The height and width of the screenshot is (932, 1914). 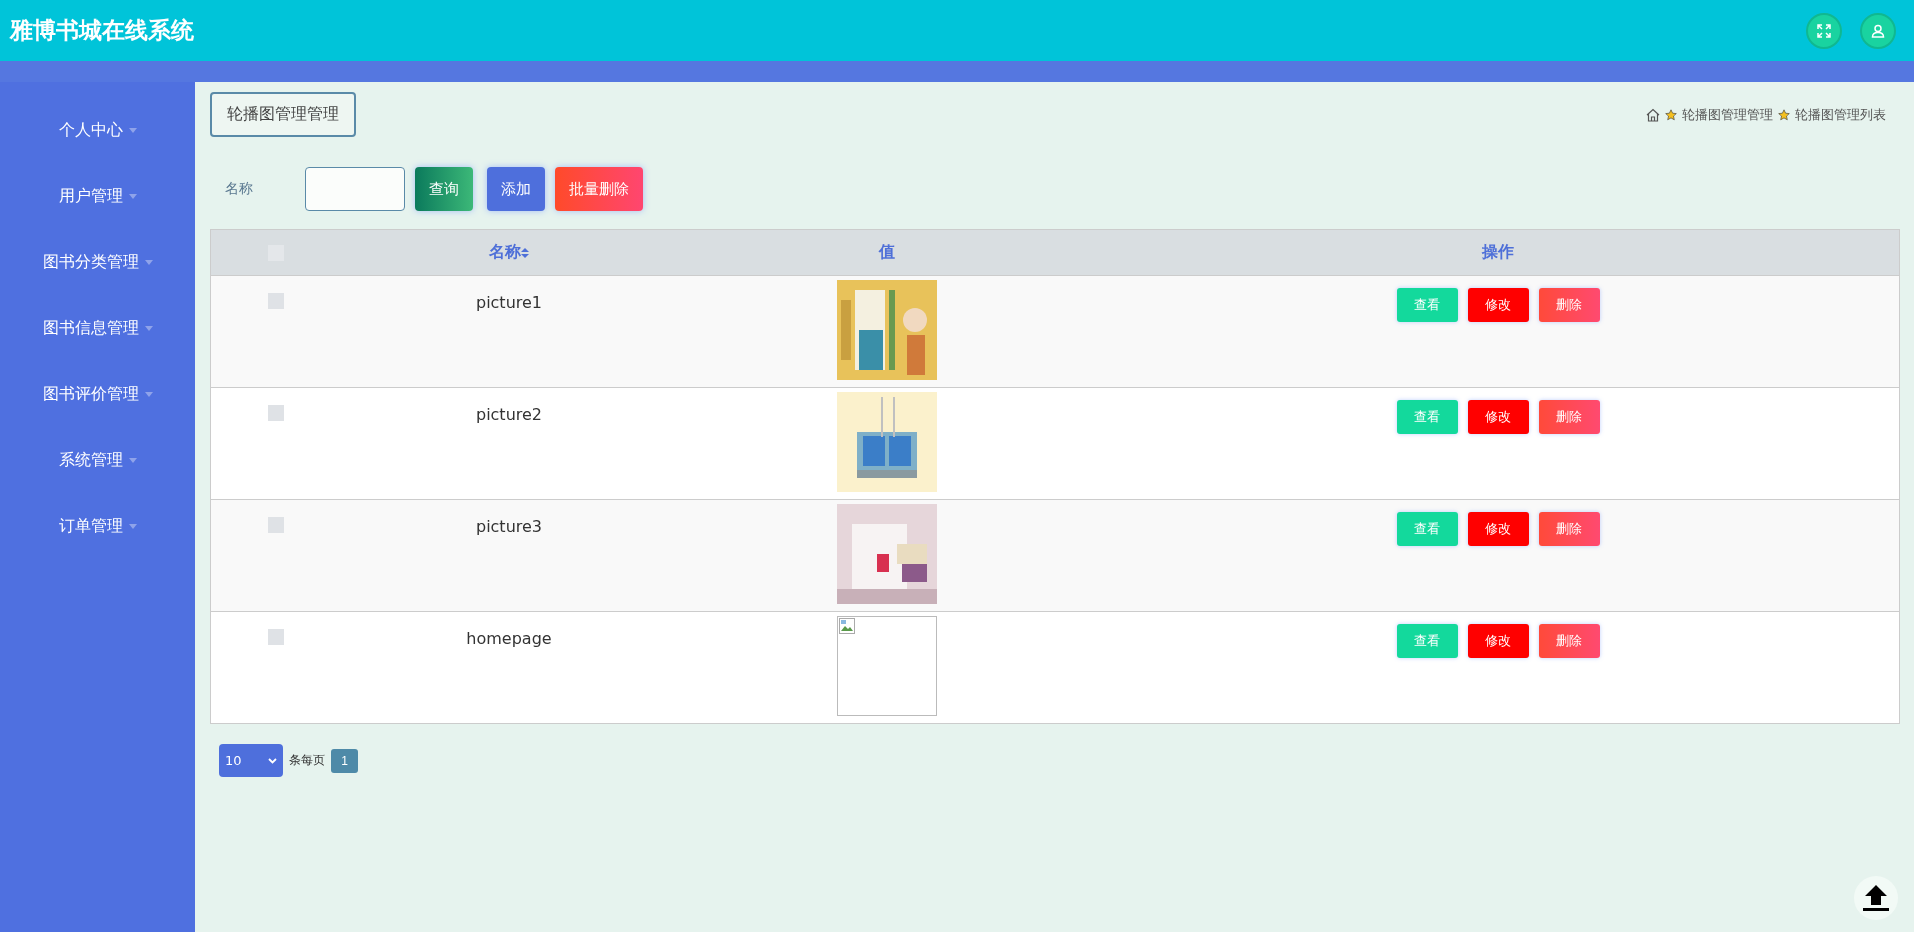 I want to click on page-button: 1, so click(x=344, y=760).